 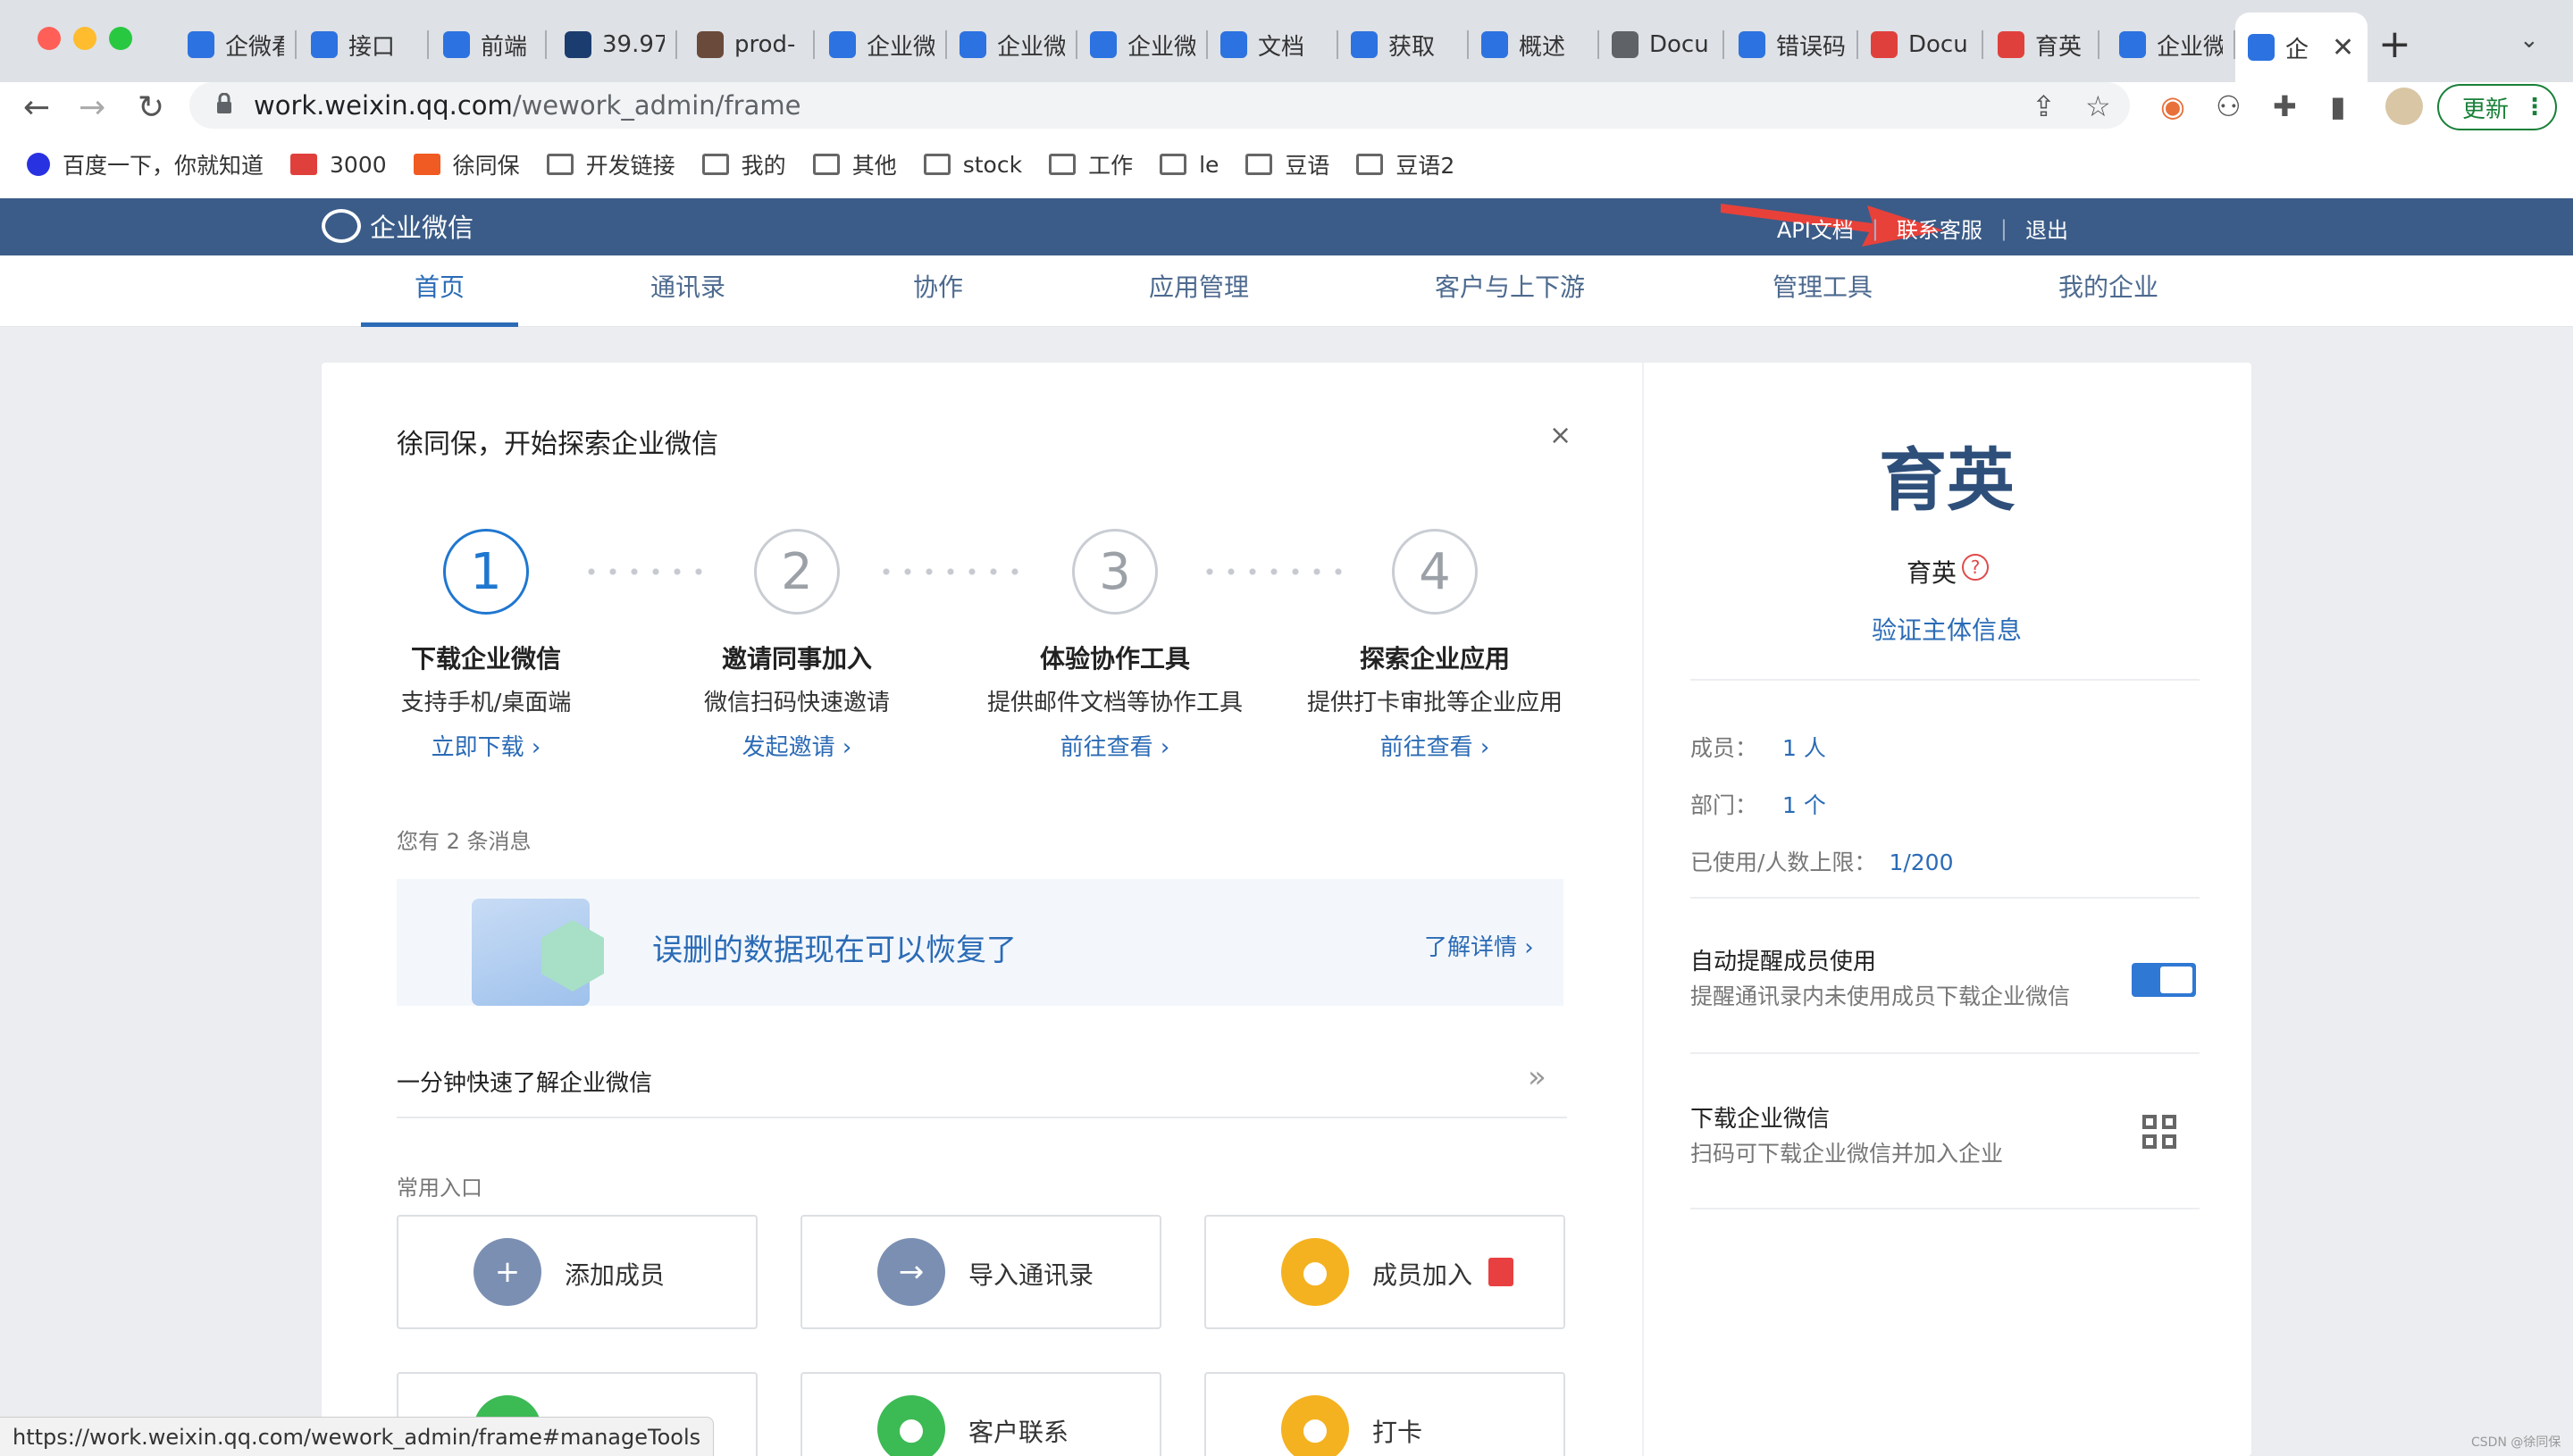 What do you see at coordinates (2394, 44) in the screenshot?
I see `new-tab-button: +` at bounding box center [2394, 44].